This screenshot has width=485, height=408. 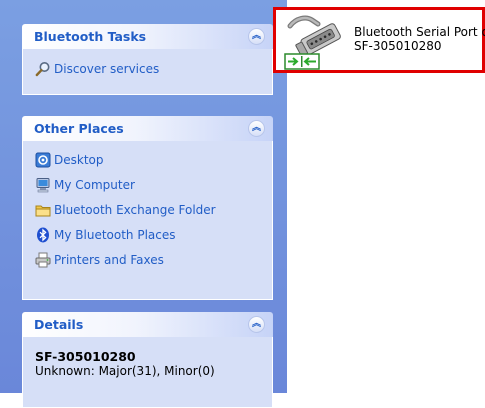 What do you see at coordinates (398, 46) in the screenshot?
I see `item-device: SF-305010280` at bounding box center [398, 46].